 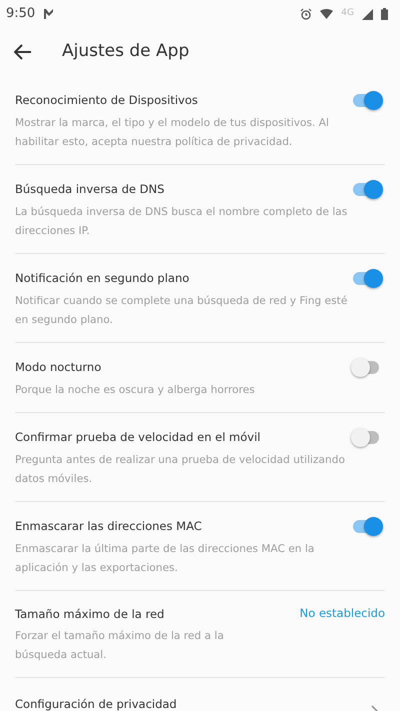 What do you see at coordinates (126, 52) in the screenshot?
I see `screen-title: Ajustes de App` at bounding box center [126, 52].